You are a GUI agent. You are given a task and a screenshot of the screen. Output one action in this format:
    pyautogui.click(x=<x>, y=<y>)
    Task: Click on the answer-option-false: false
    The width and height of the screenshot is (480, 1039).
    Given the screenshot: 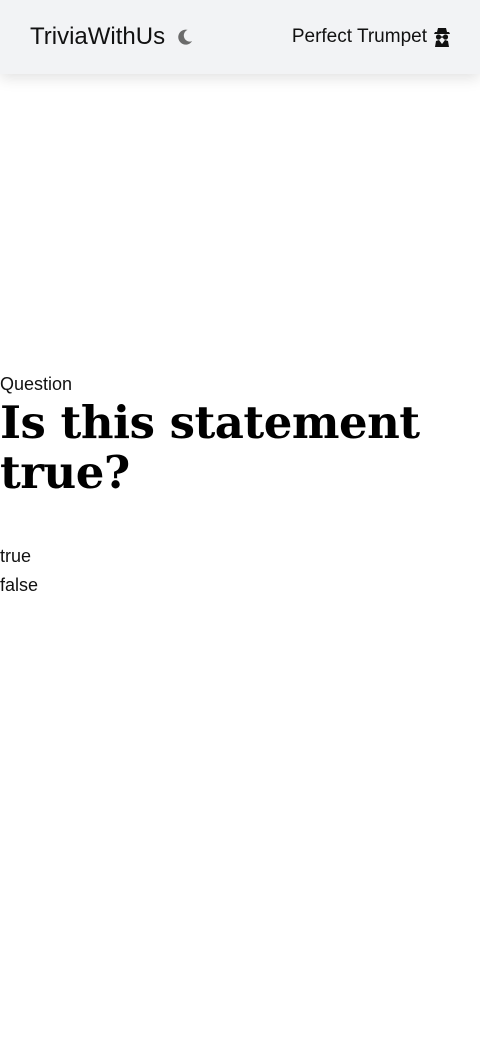 What is the action you would take?
    pyautogui.click(x=240, y=585)
    